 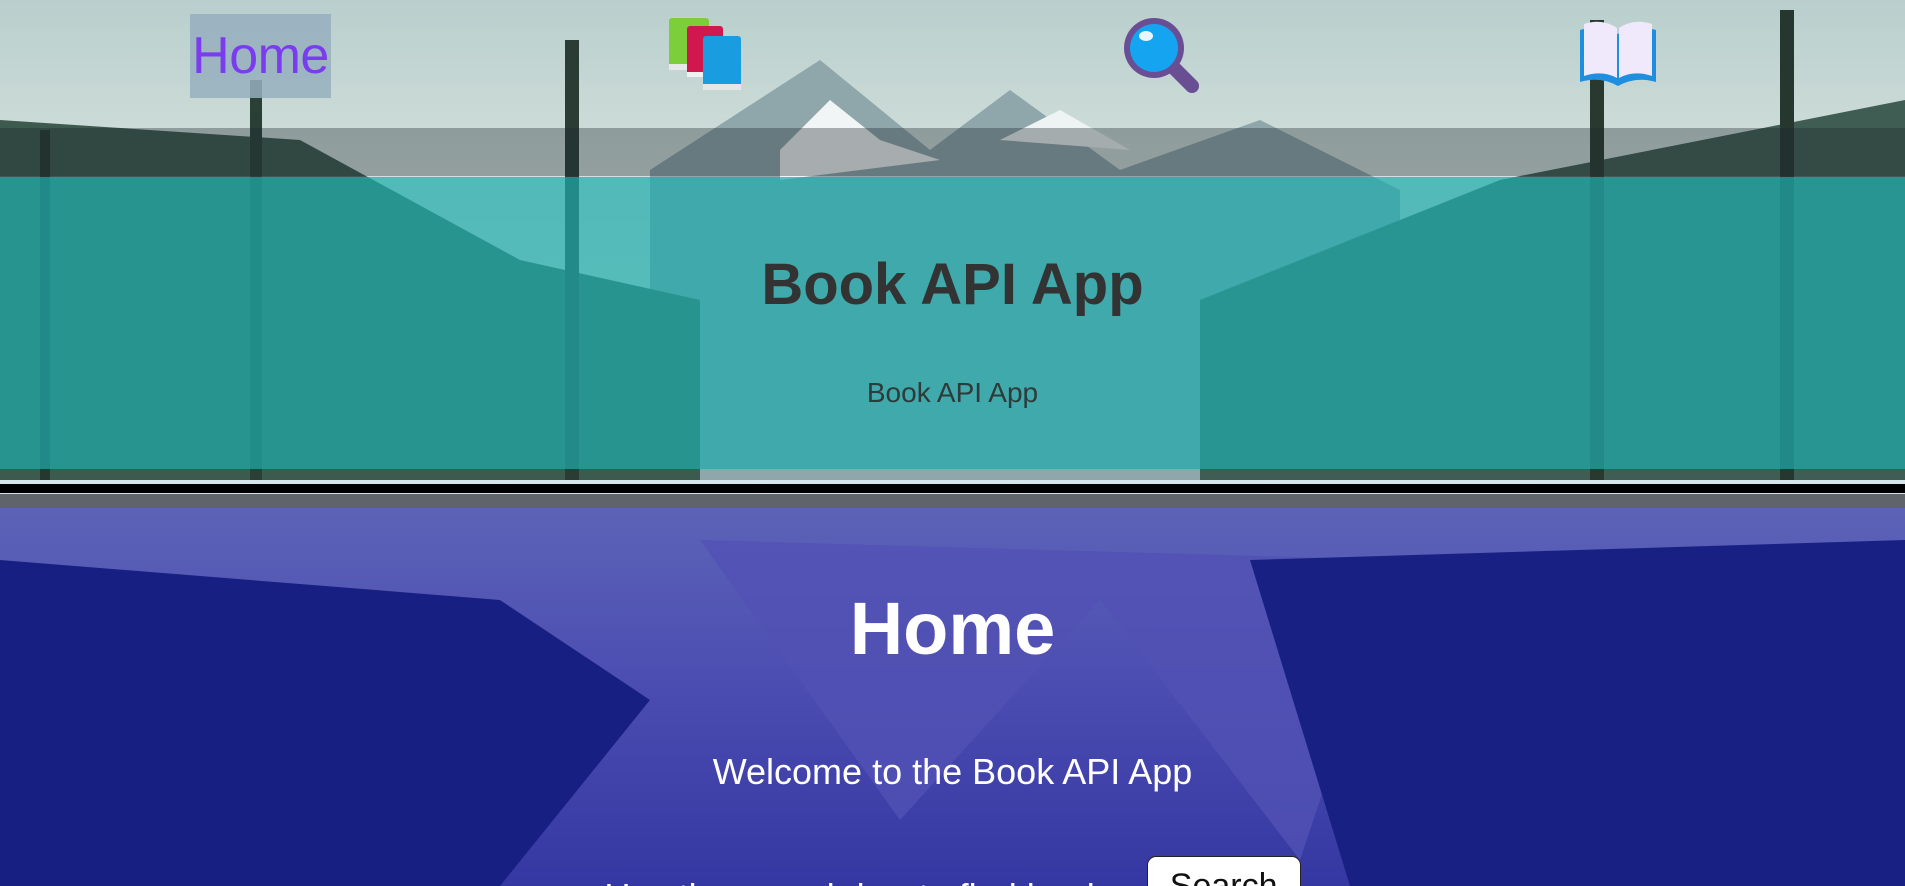 What do you see at coordinates (952, 488) in the screenshot?
I see `section-divider` at bounding box center [952, 488].